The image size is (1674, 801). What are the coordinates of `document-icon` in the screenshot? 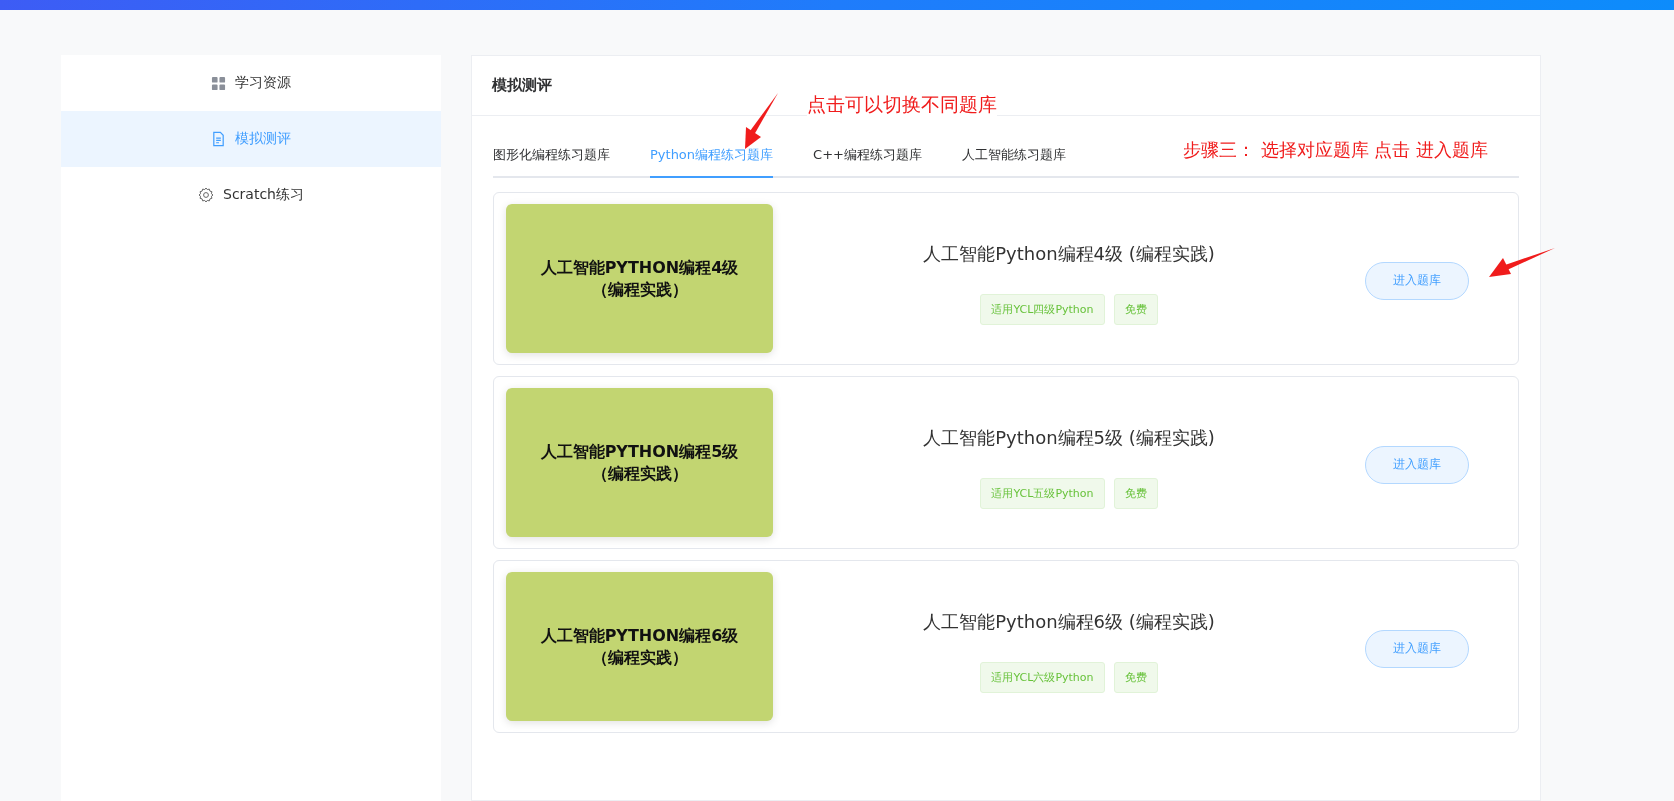 It's located at (218, 139).